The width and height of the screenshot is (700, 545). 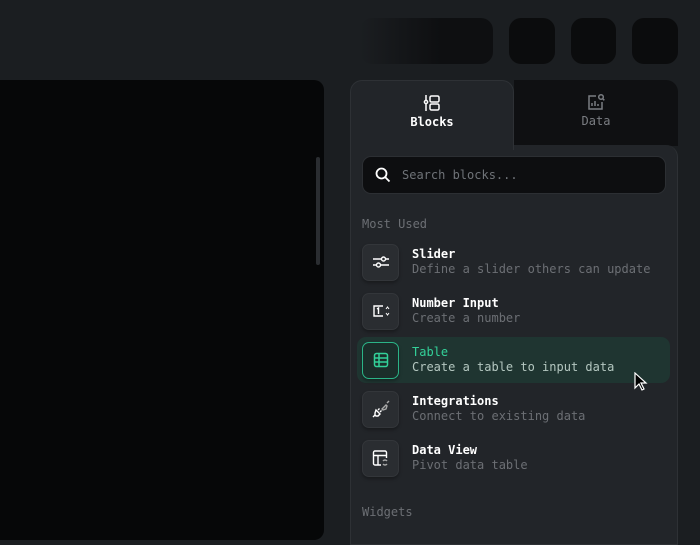 I want to click on block-item-data-view: Data View Pivot data table, so click(x=513, y=458).